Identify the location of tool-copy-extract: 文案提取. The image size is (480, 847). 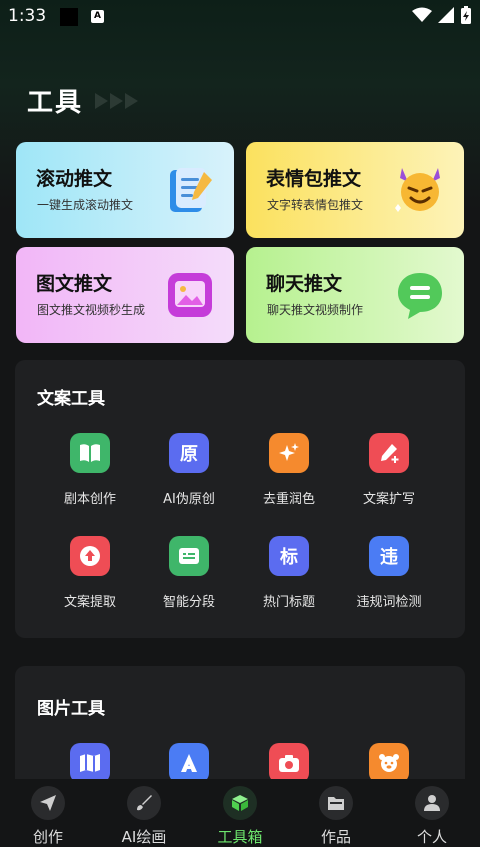
(90, 573).